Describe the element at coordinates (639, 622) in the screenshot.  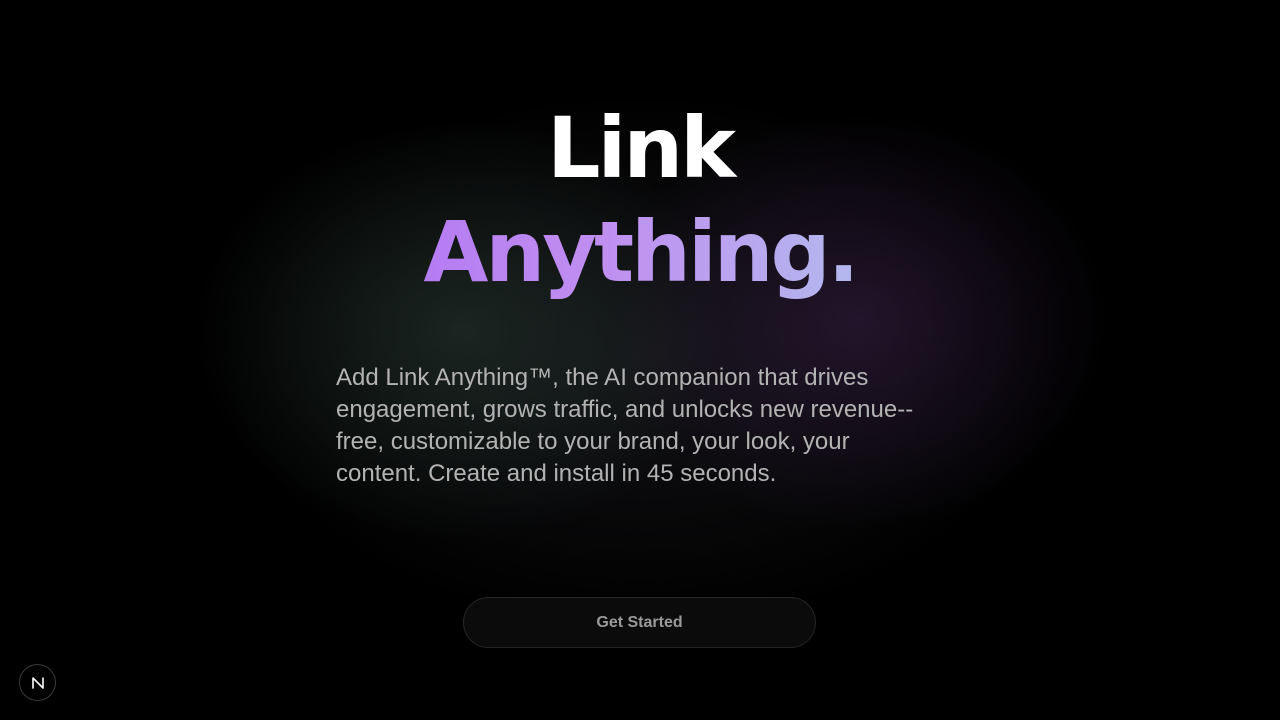
I see `get-started-button: Get Started` at that location.